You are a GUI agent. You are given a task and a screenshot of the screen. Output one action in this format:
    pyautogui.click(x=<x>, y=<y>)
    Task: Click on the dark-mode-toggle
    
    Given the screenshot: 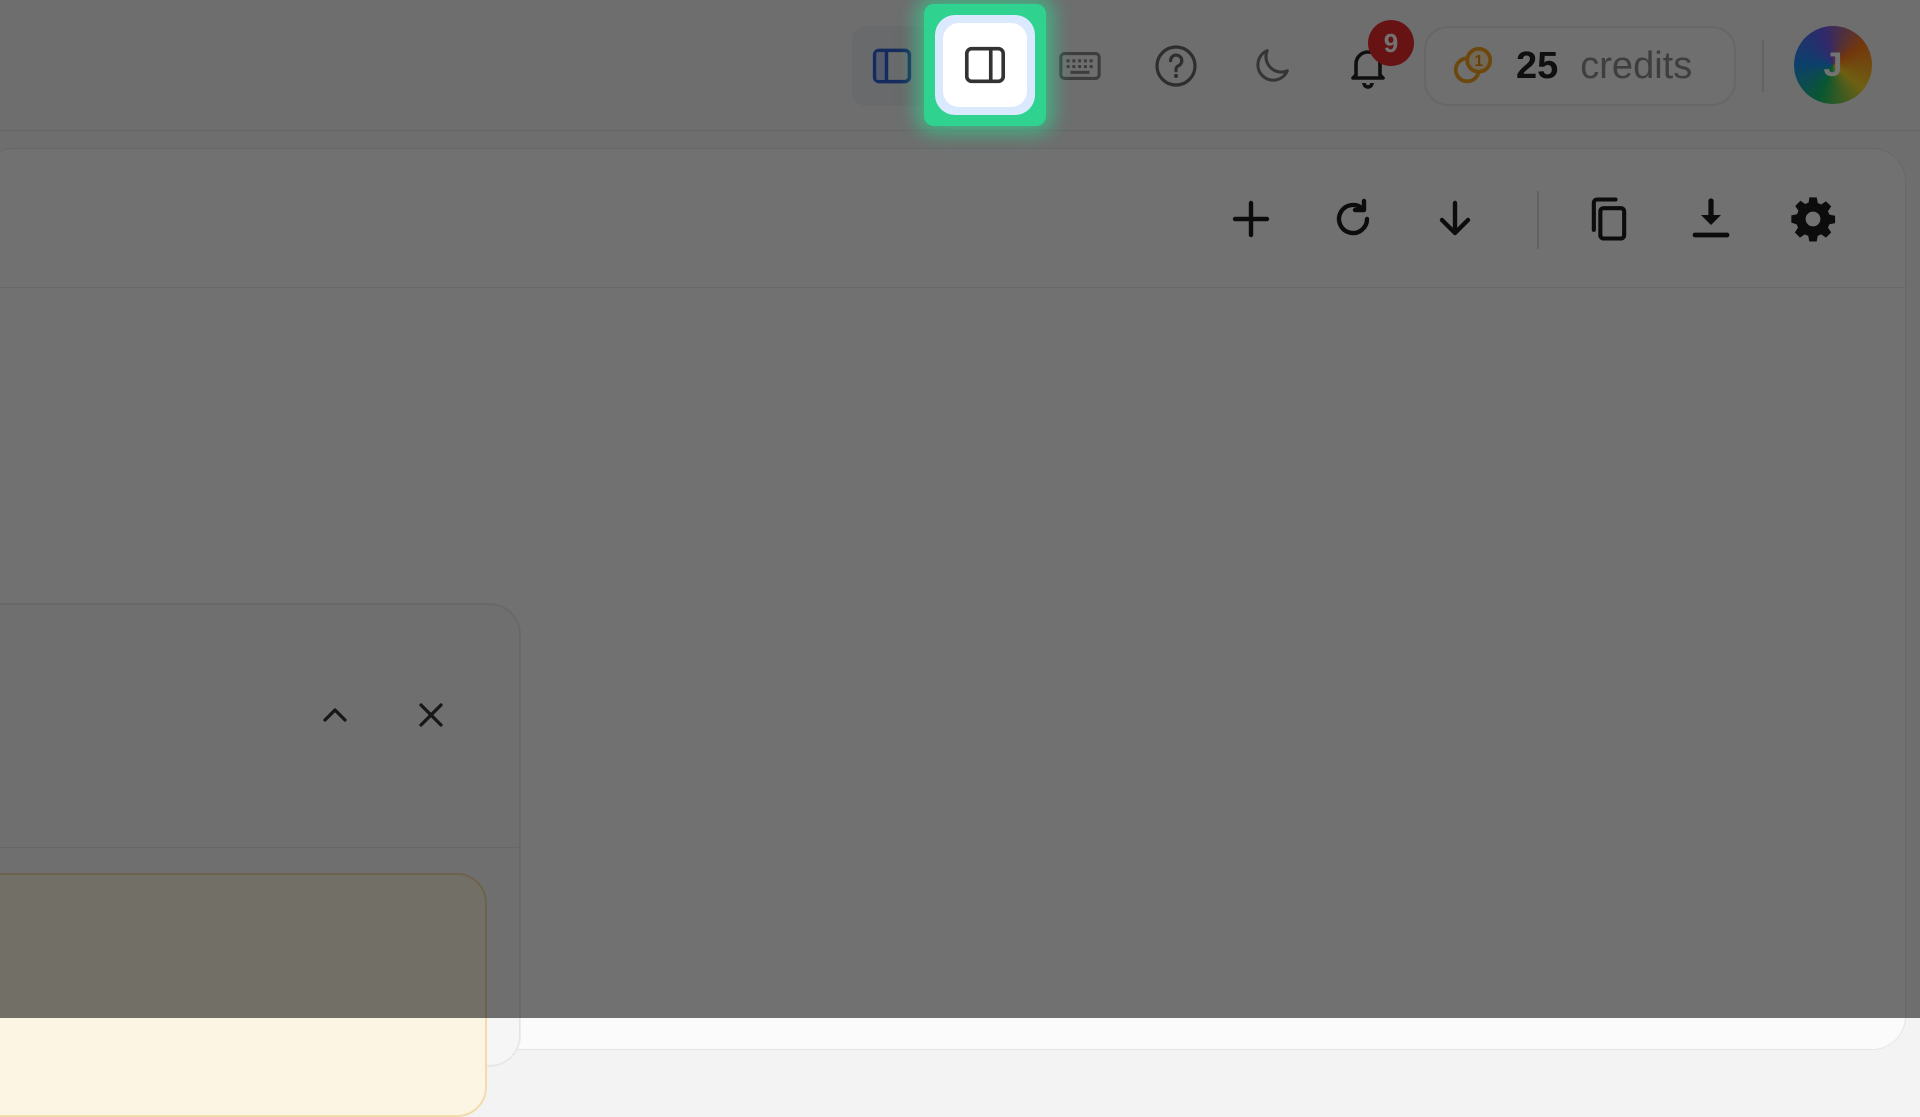 What is the action you would take?
    pyautogui.click(x=1272, y=66)
    